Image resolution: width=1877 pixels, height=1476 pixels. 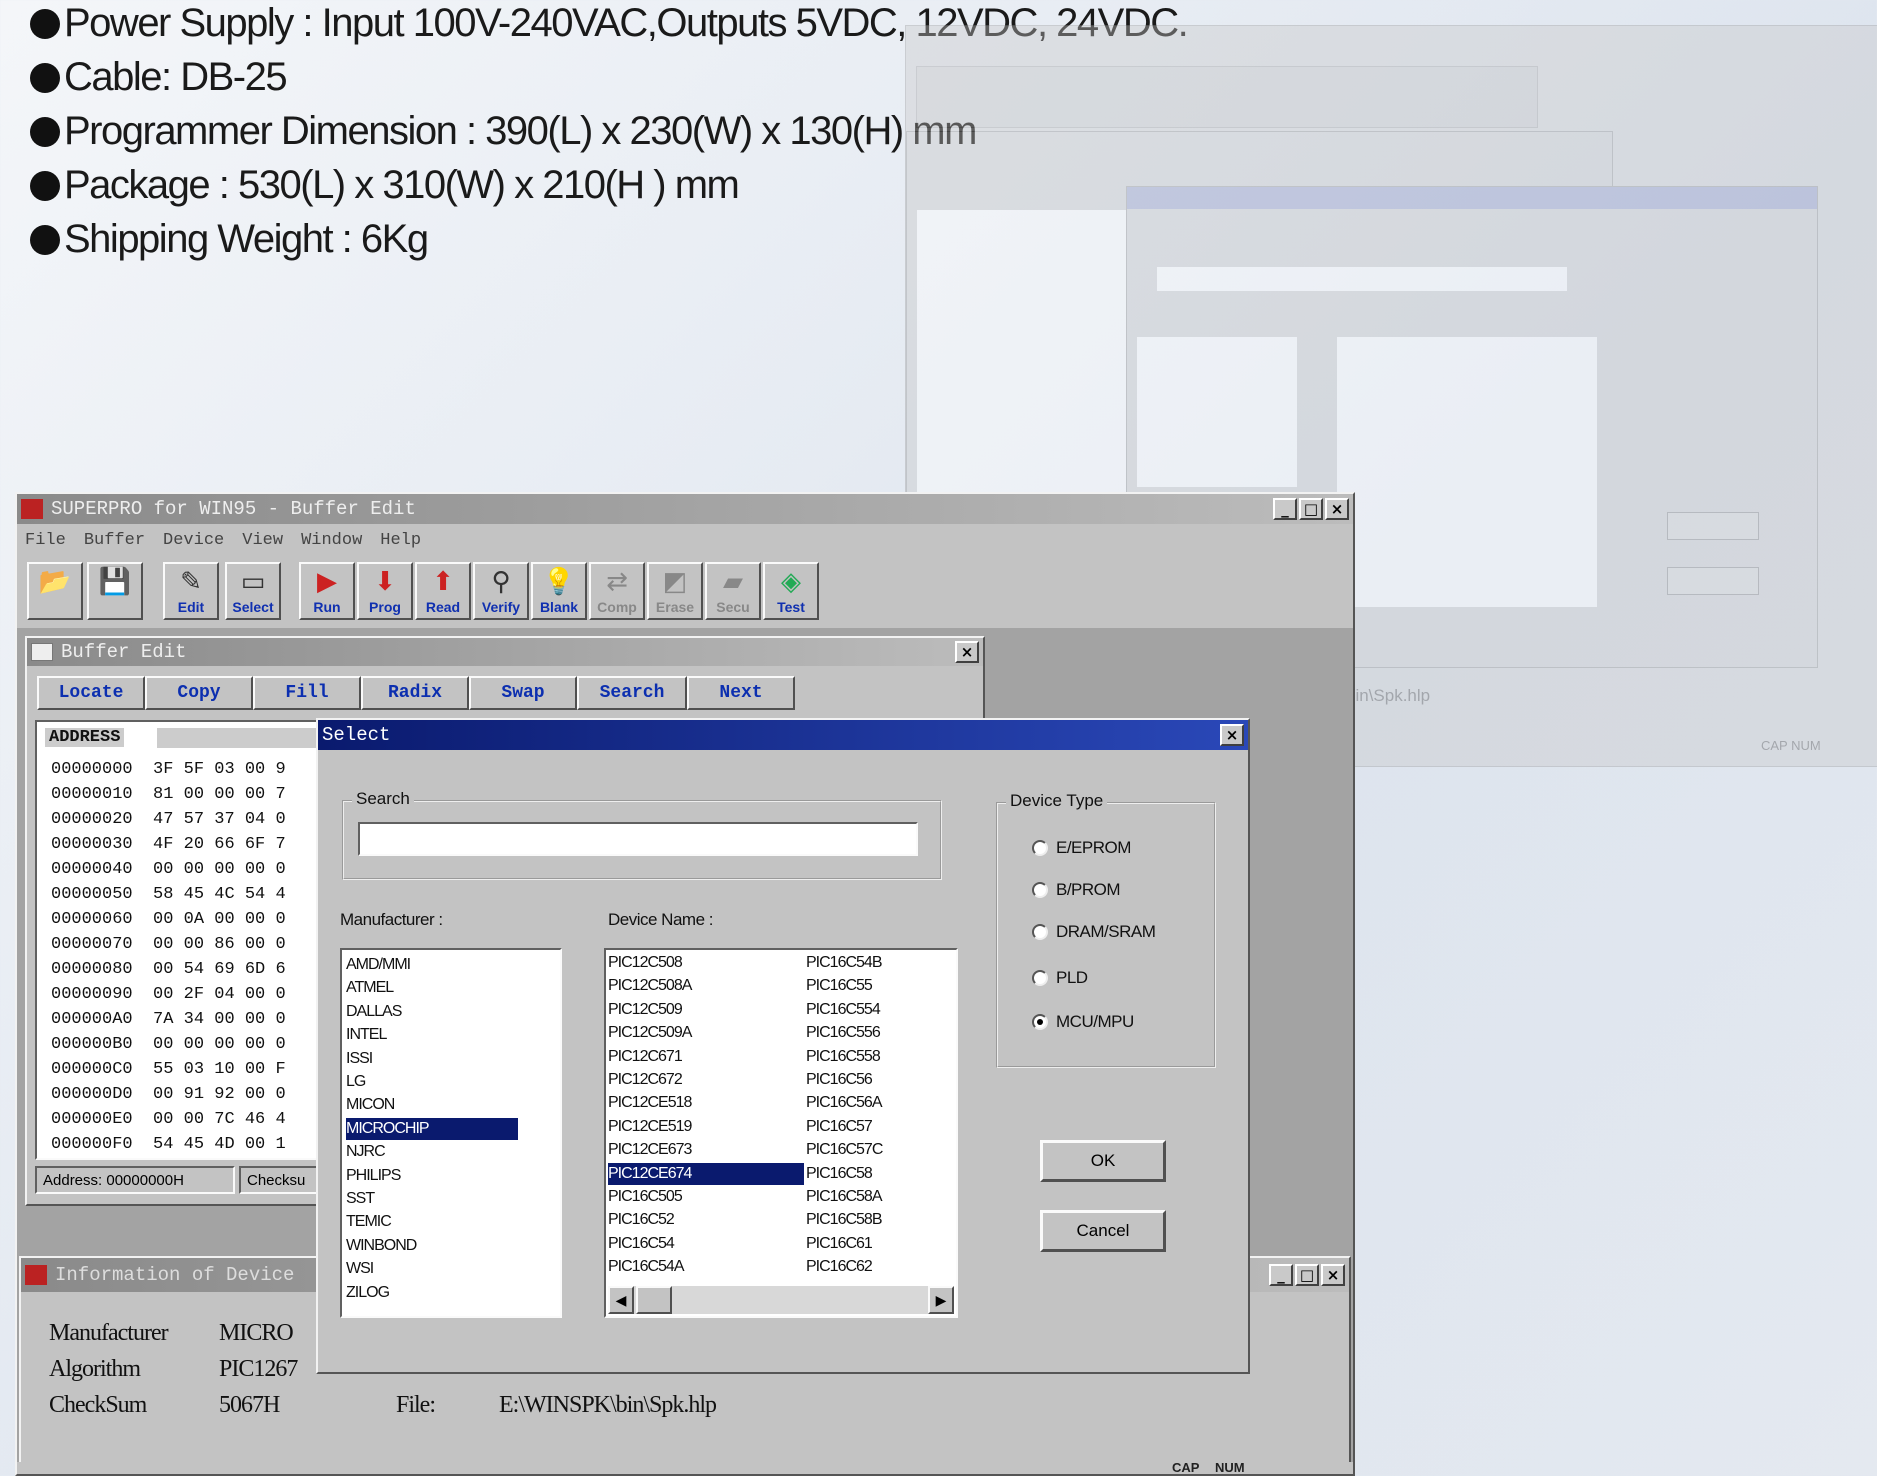 What do you see at coordinates (400, 540) in the screenshot?
I see `menu-help: Help` at bounding box center [400, 540].